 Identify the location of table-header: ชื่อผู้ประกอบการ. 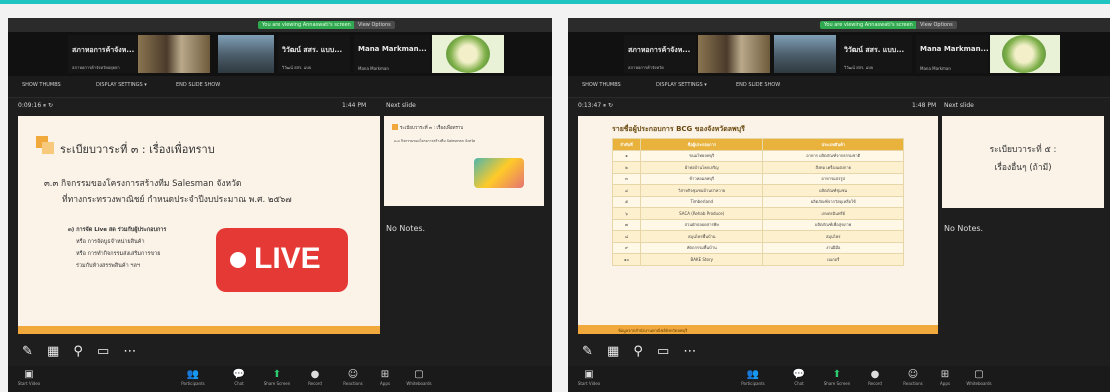
(701, 144).